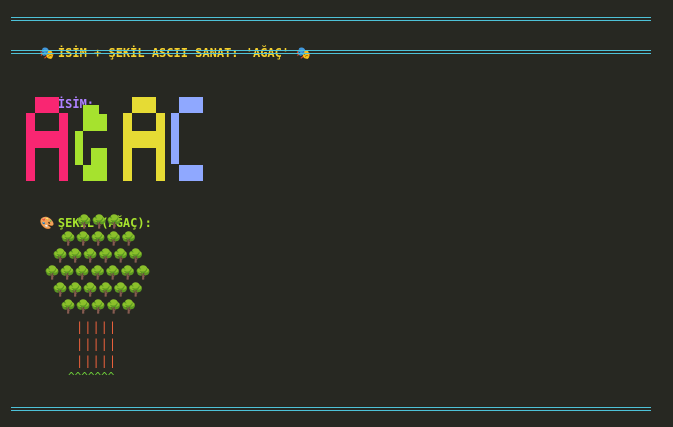 This screenshot has width=673, height=427. I want to click on letter-c-blue-left, so click(175, 138).